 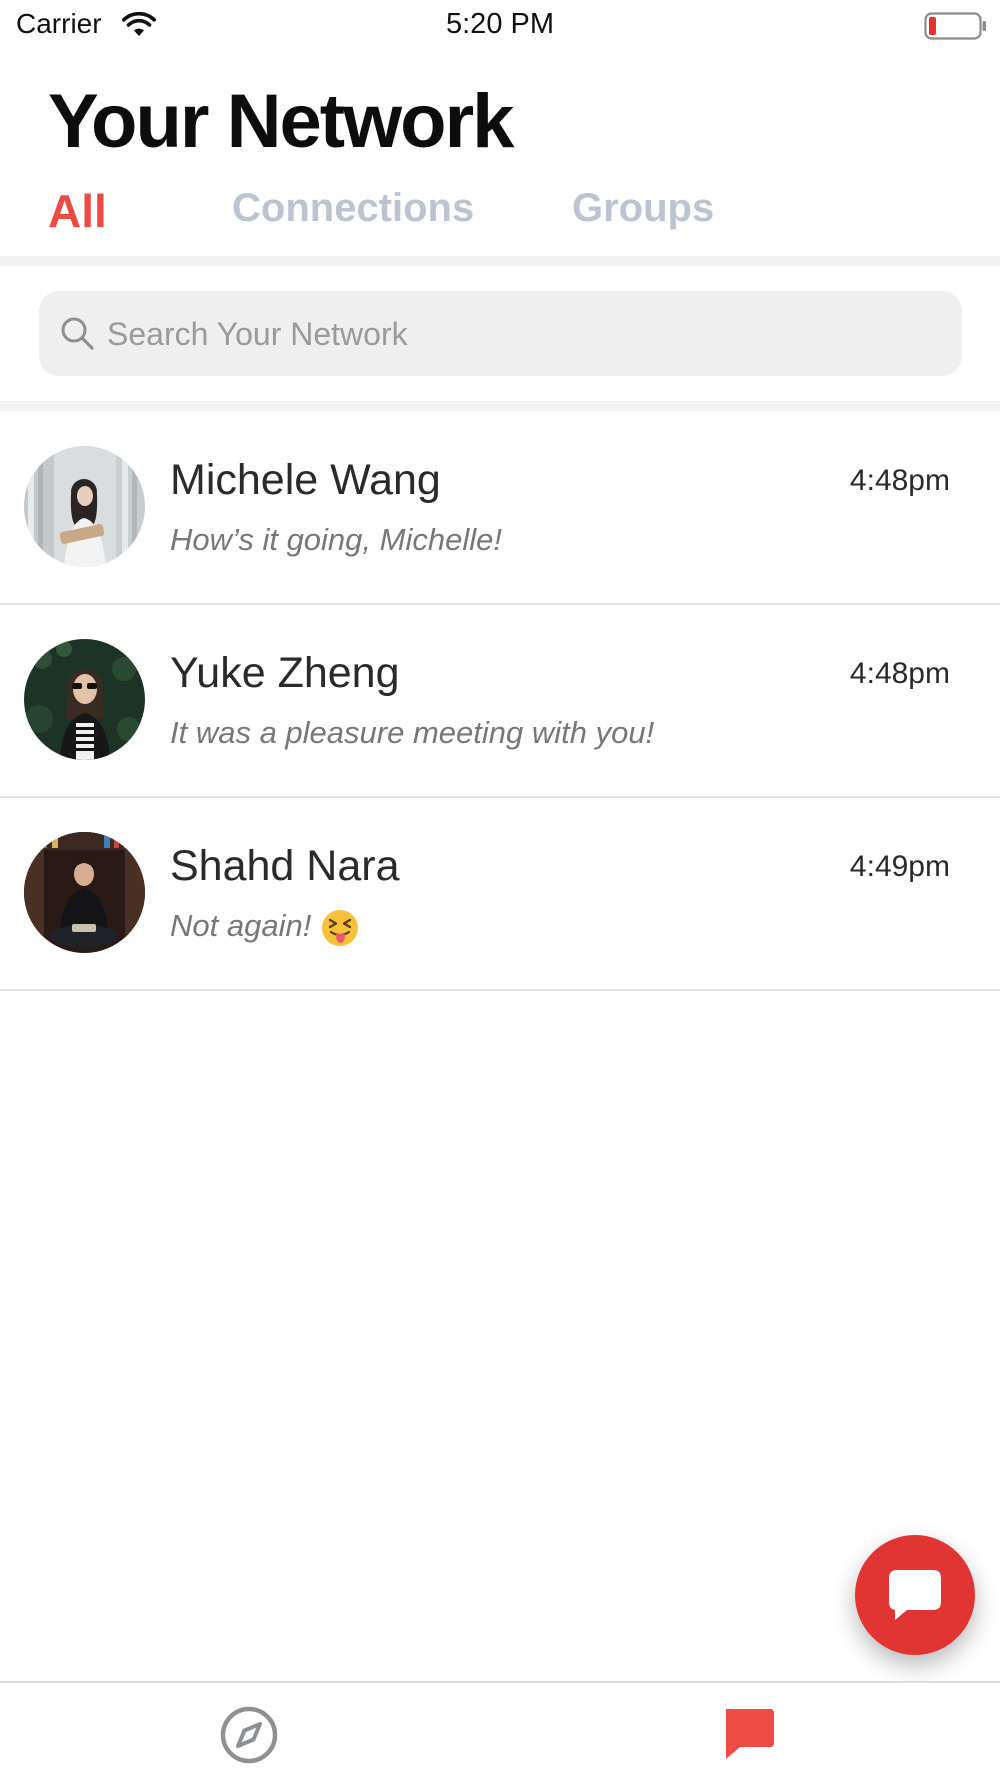 What do you see at coordinates (285, 866) in the screenshot?
I see `contact-name: Shahd Nara` at bounding box center [285, 866].